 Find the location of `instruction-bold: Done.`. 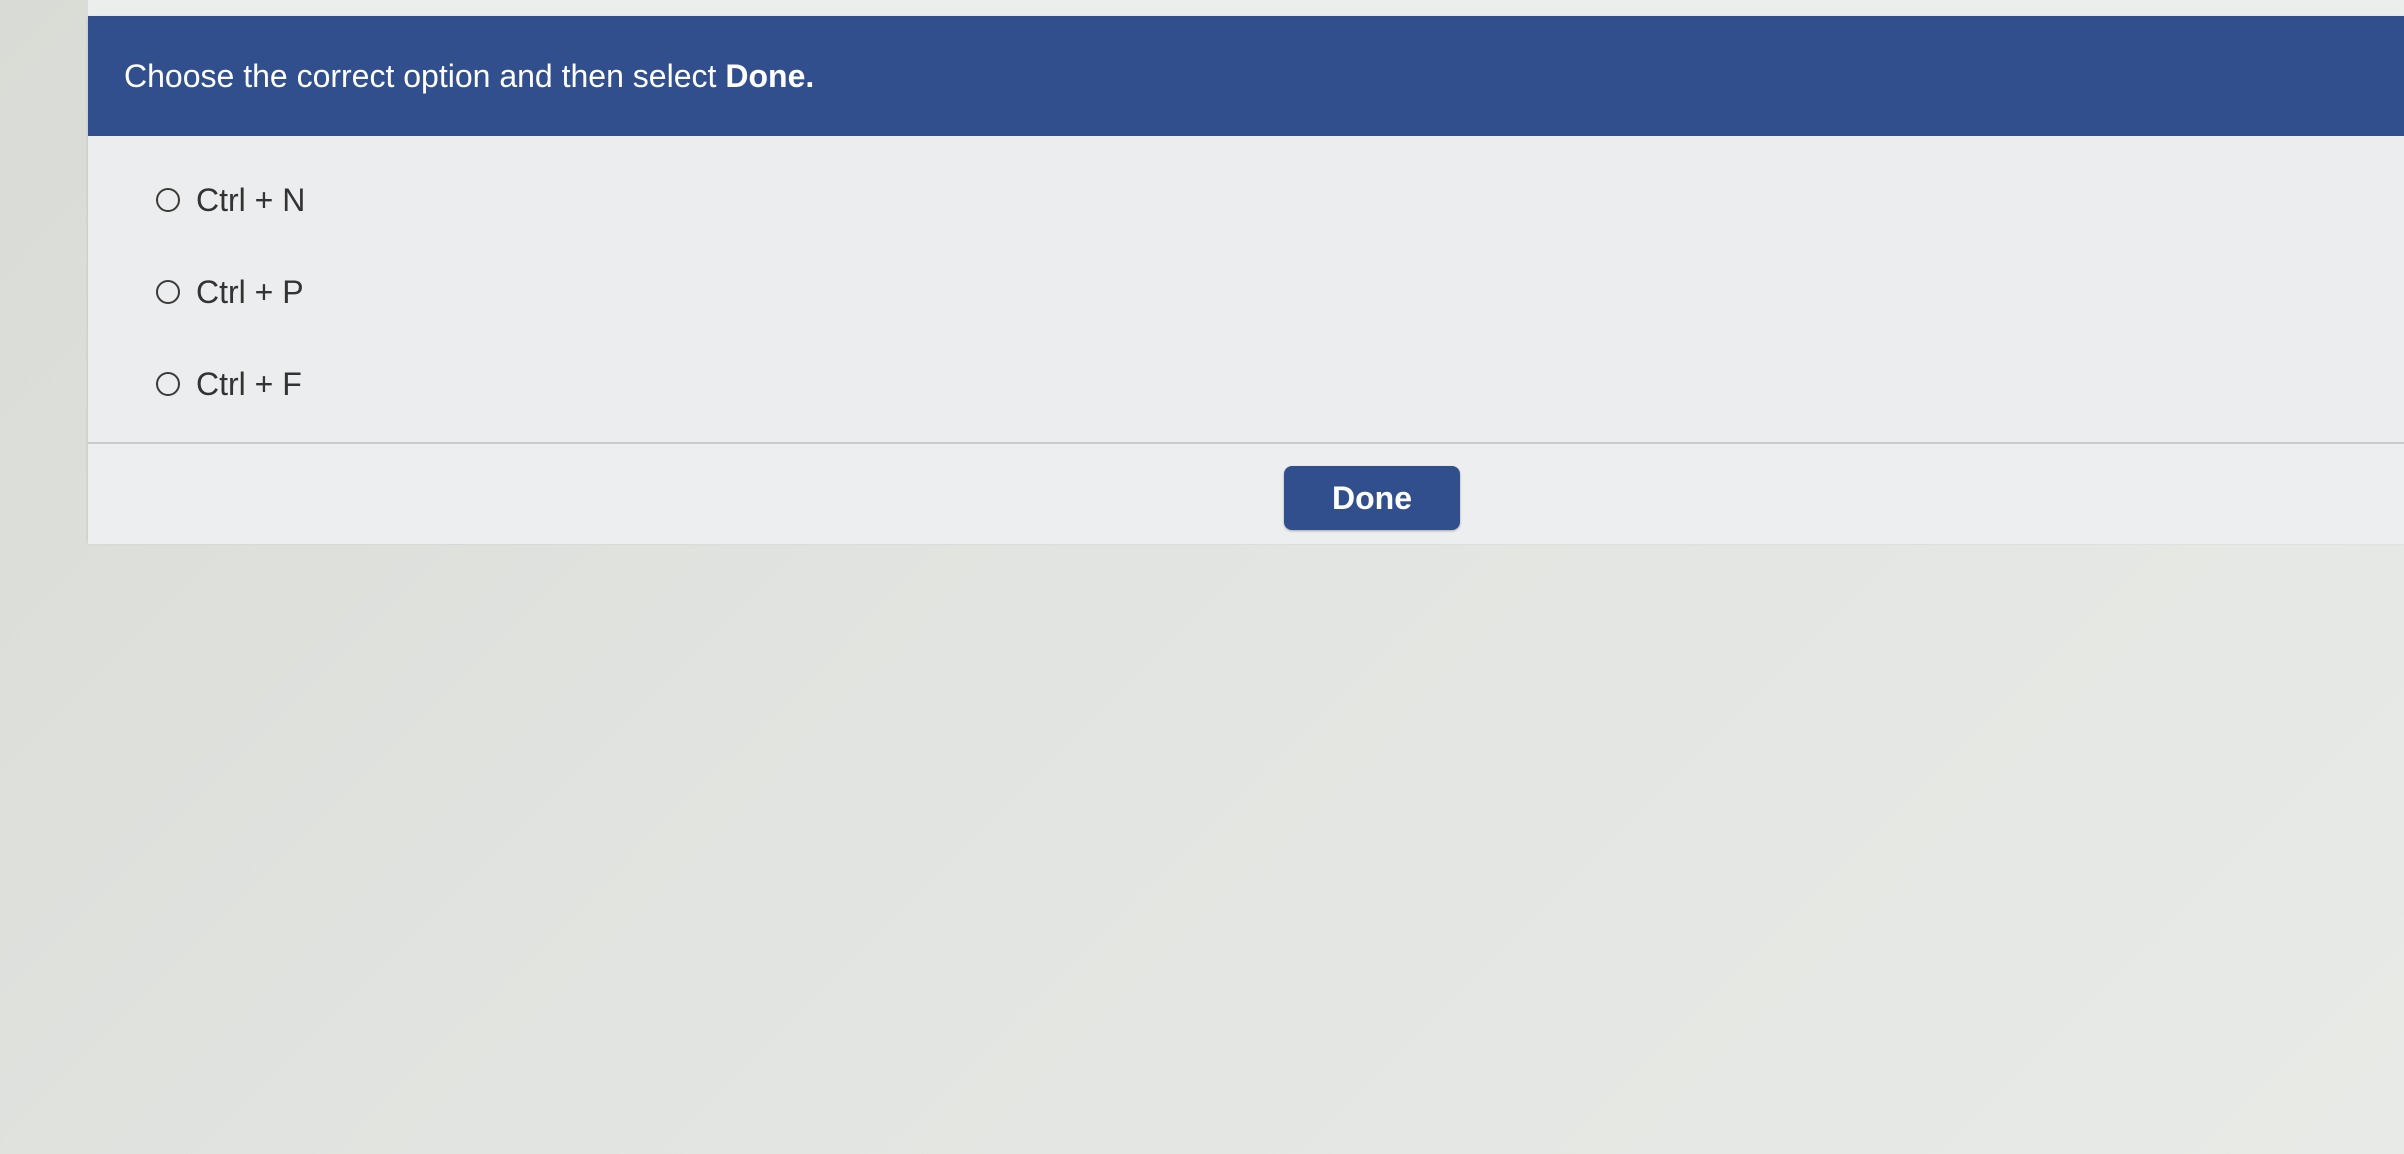

instruction-bold: Done. is located at coordinates (770, 75).